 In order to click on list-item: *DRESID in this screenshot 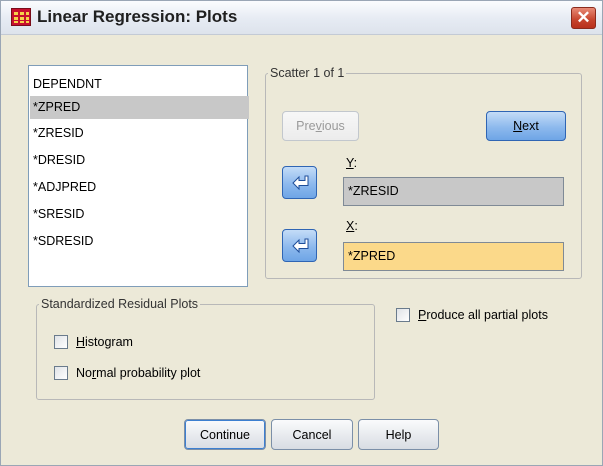, I will do `click(59, 160)`.